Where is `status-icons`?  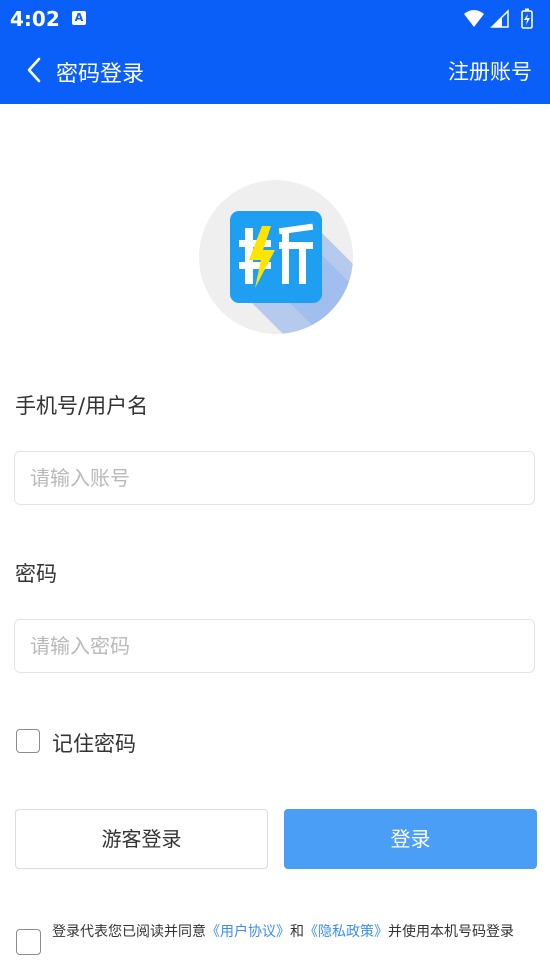 status-icons is located at coordinates (501, 19).